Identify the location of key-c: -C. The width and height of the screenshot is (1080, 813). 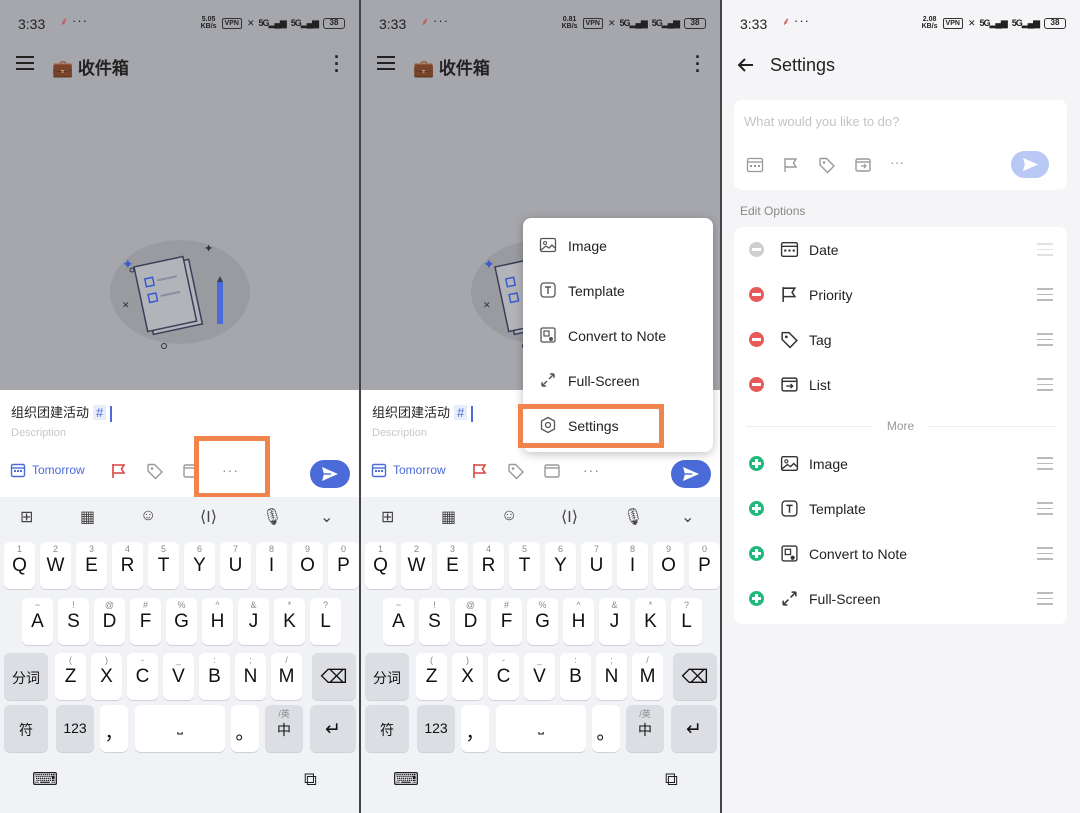
(142, 676).